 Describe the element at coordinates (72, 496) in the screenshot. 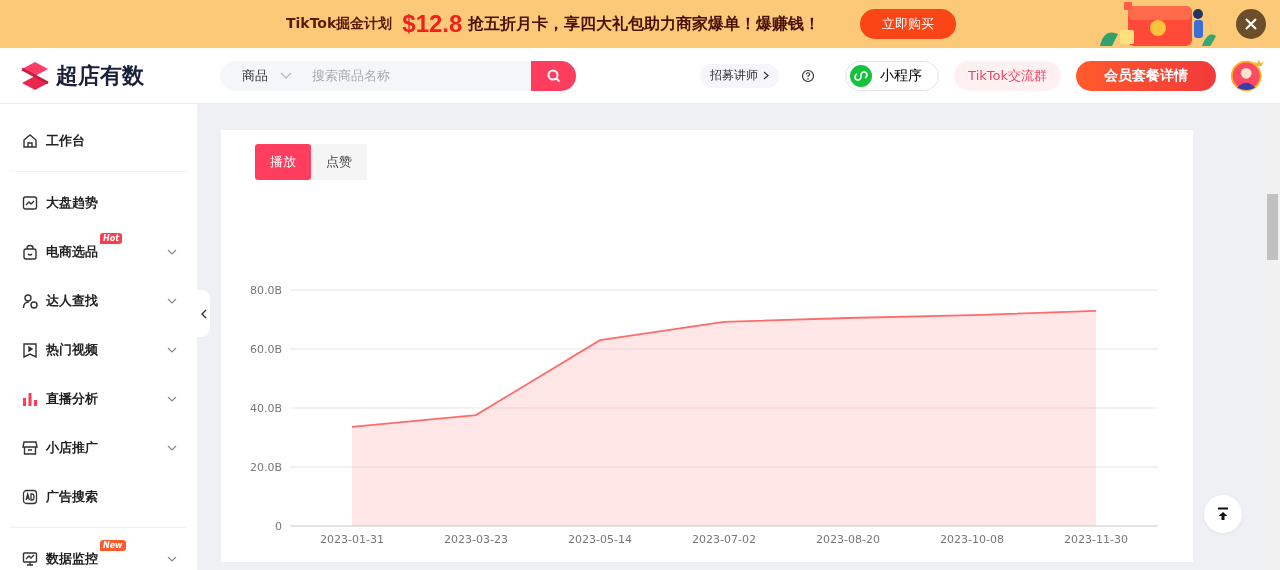

I see `sidebar-label: 广告搜索` at that location.